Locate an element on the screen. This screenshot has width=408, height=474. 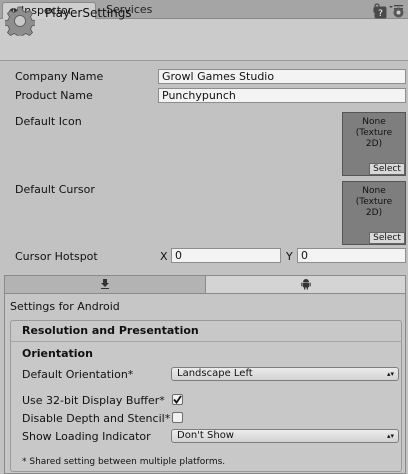
disable-depth-checkbox is located at coordinates (177, 417).